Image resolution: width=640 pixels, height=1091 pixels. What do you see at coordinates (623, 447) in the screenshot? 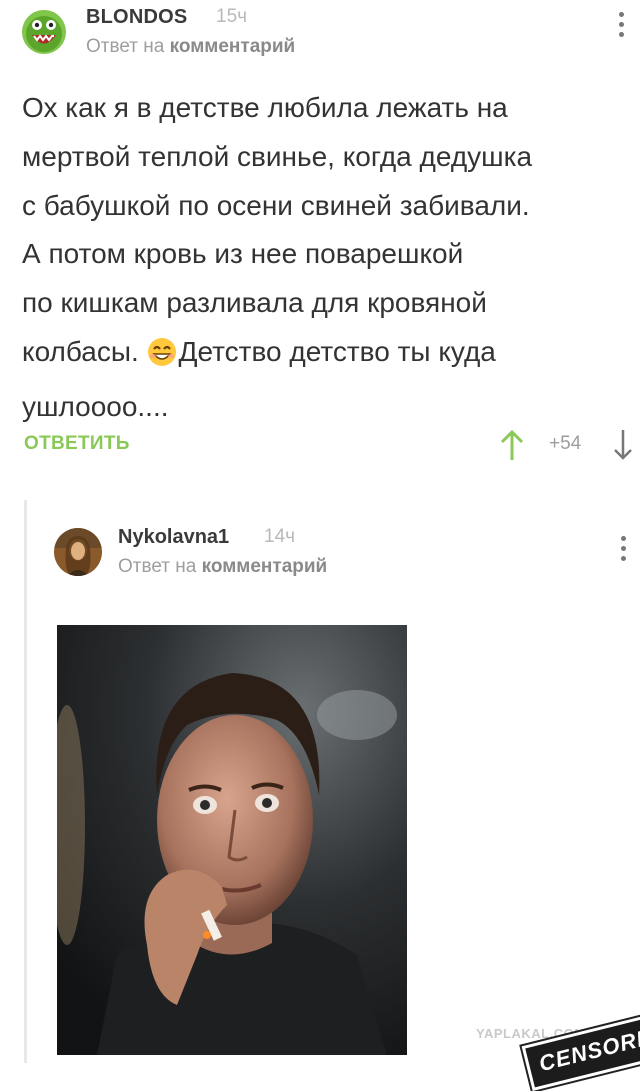
I see `downvote-arrow-icon` at bounding box center [623, 447].